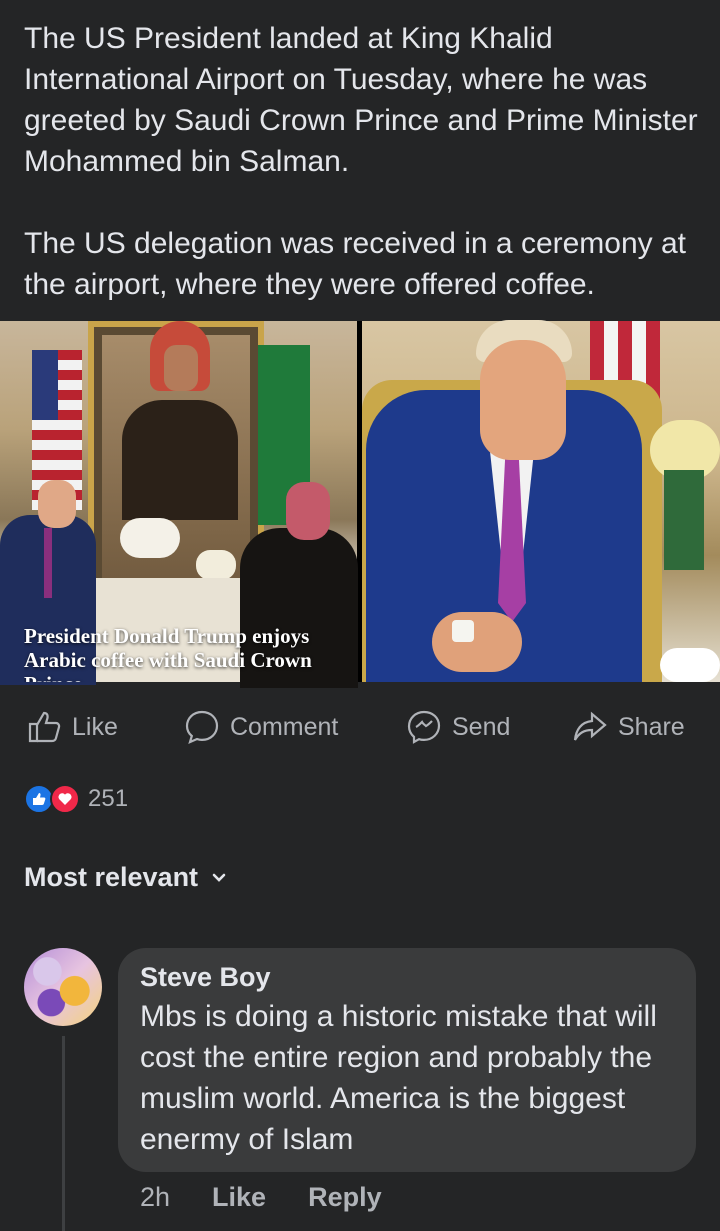 This screenshot has height=1231, width=720. I want to click on like-label: Like, so click(95, 726).